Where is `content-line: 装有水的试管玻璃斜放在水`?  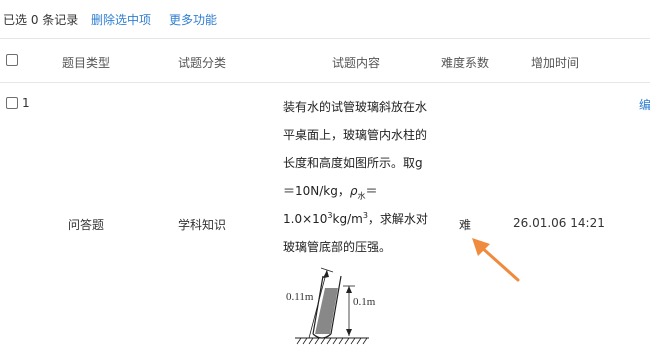 content-line: 装有水的试管玻璃斜放在水 is located at coordinates (355, 107).